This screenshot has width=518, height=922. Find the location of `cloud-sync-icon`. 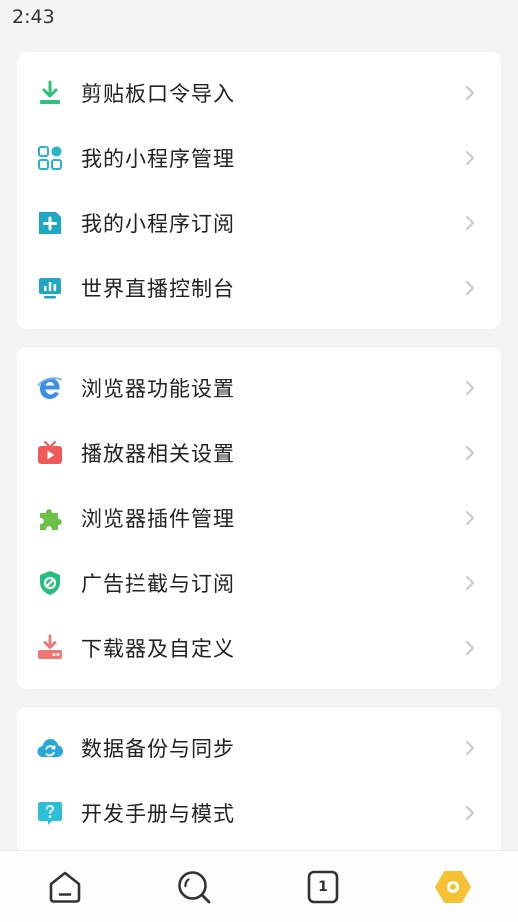

cloud-sync-icon is located at coordinates (50, 748).